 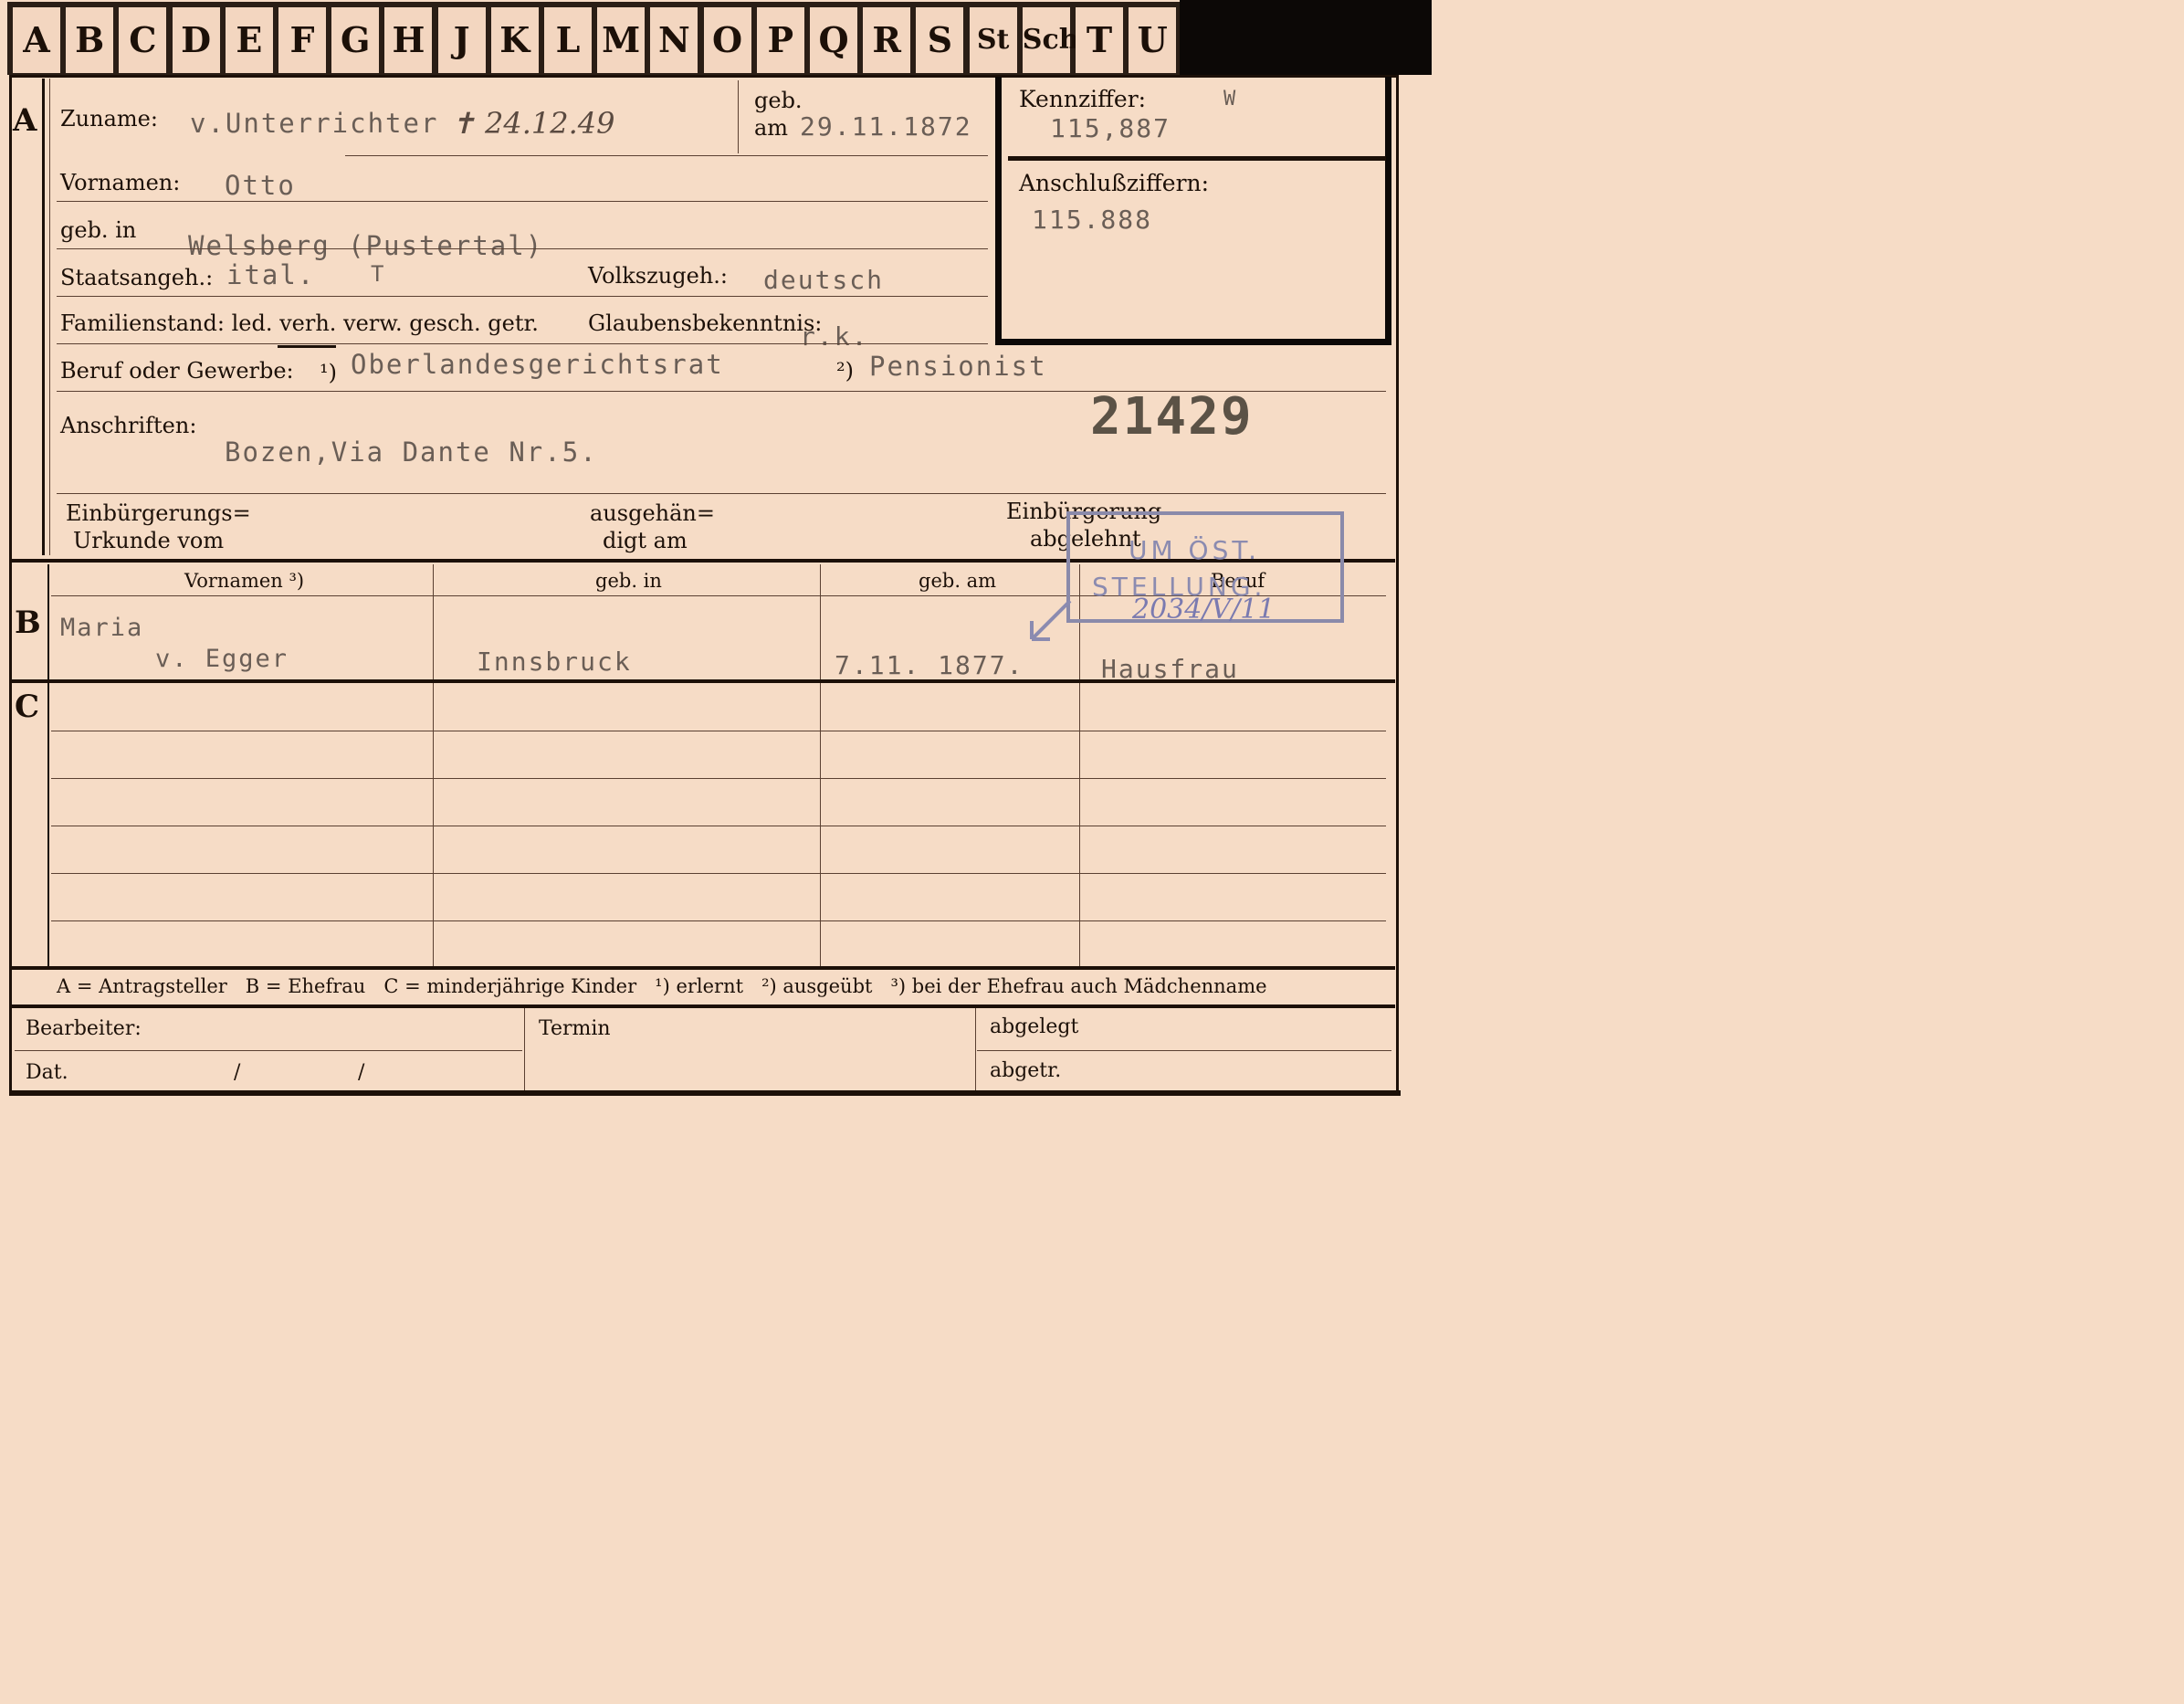 I want to click on alphabet-tab-g: G, so click(x=355, y=40).